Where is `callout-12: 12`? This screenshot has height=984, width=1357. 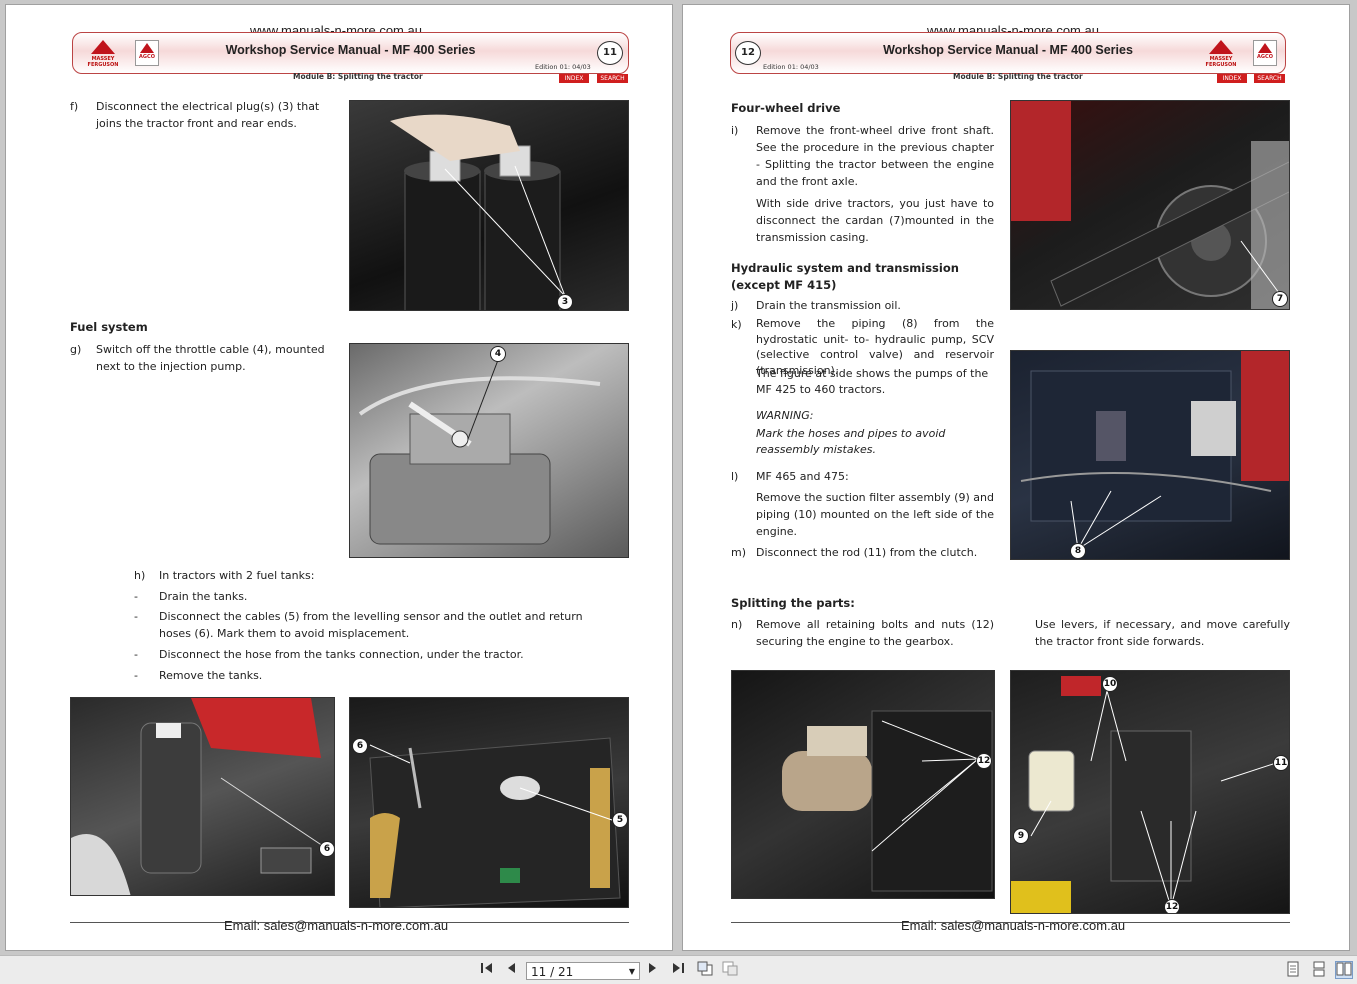
callout-12: 12 is located at coordinates (984, 761).